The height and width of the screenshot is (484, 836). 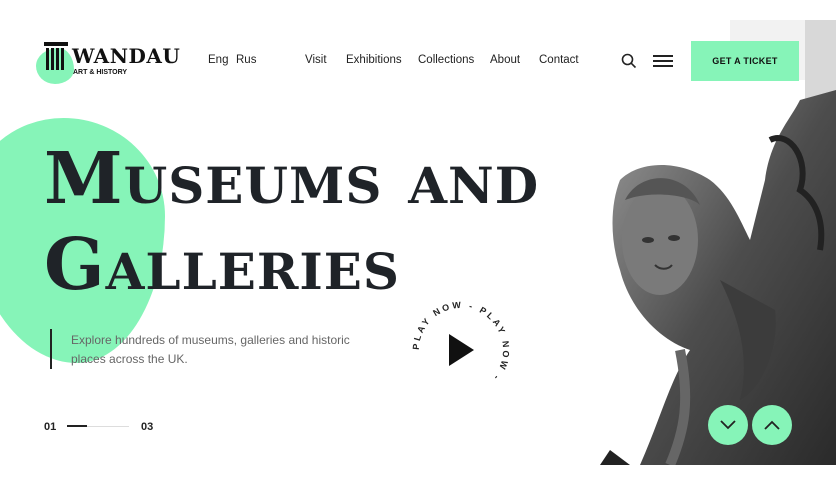 What do you see at coordinates (663, 61) in the screenshot?
I see `menu-icon` at bounding box center [663, 61].